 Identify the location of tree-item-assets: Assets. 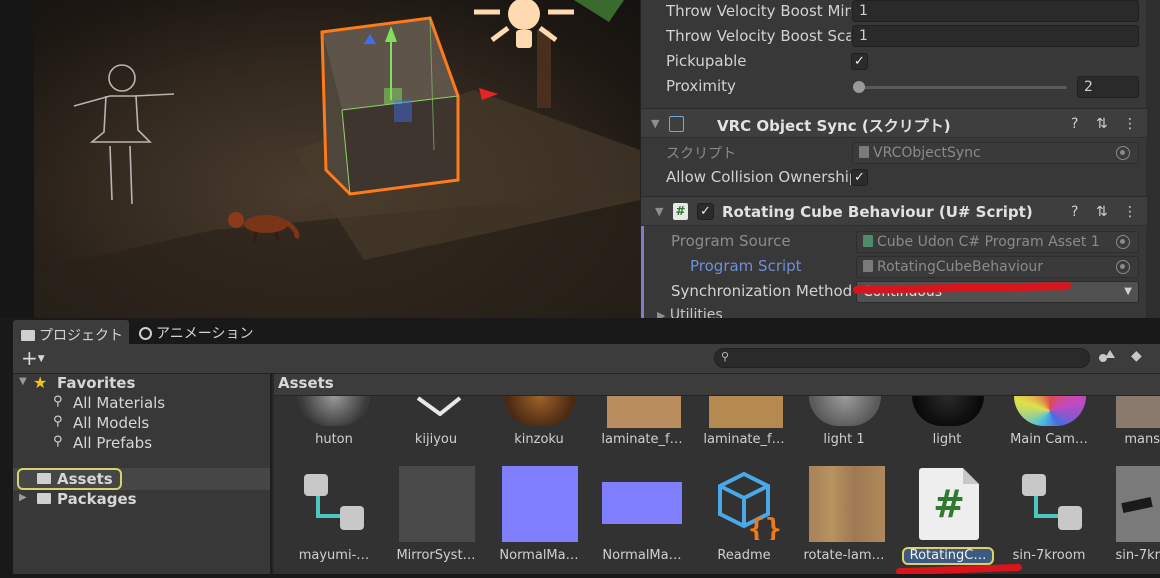
(85, 479).